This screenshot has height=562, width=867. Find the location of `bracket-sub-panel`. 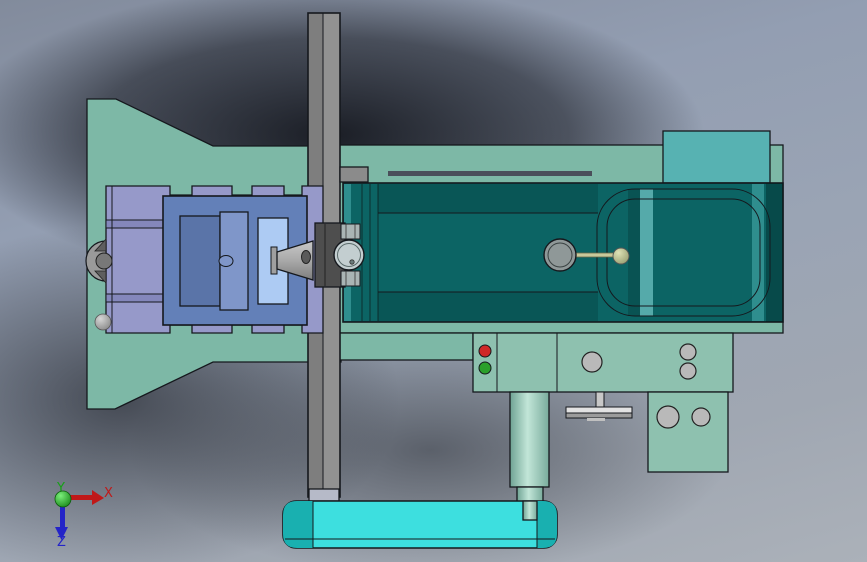

bracket-sub-panel is located at coordinates (688, 432).